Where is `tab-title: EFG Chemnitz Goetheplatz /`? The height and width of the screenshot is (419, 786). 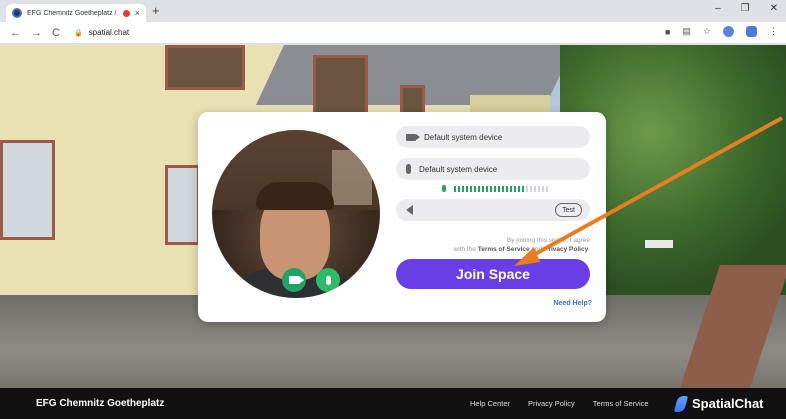
tab-title: EFG Chemnitz Goetheplatz / is located at coordinates (72, 13).